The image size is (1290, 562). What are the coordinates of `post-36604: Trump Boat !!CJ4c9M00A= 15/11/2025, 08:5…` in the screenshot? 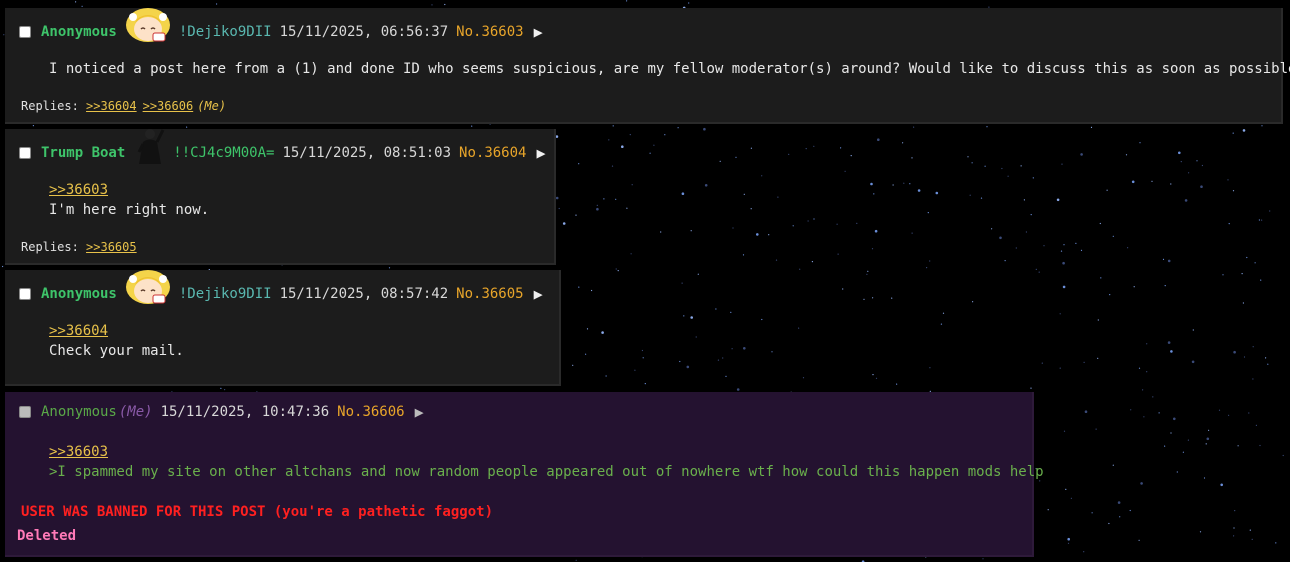 It's located at (280, 197).